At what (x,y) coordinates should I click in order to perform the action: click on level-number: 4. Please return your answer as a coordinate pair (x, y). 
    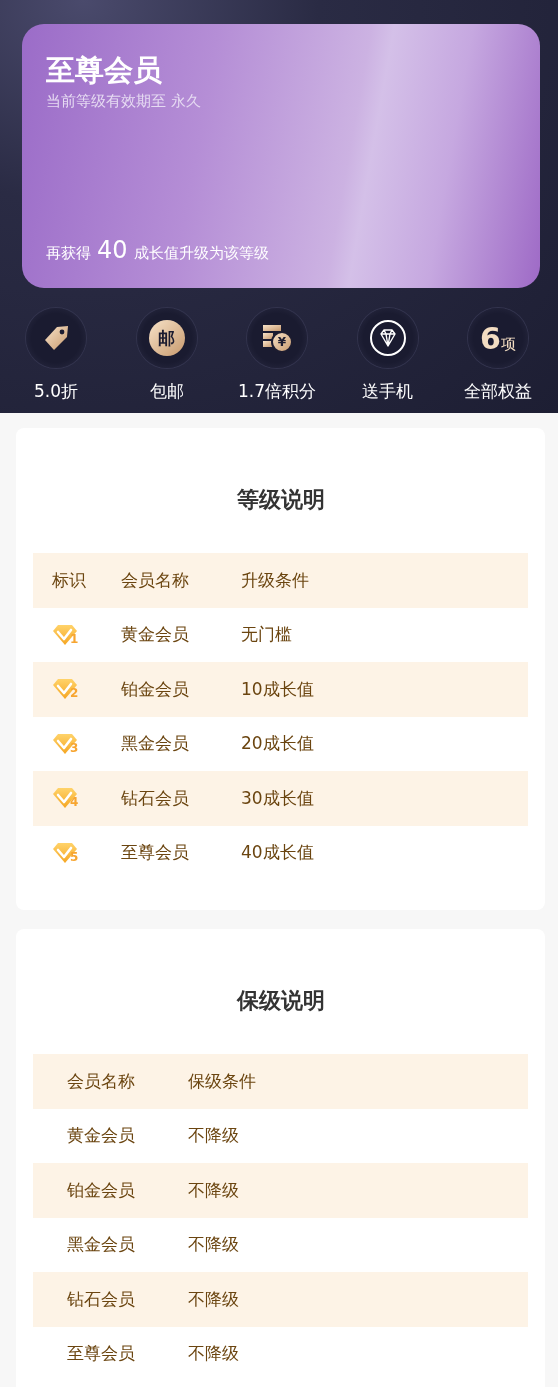
    Looking at the image, I should click on (74, 802).